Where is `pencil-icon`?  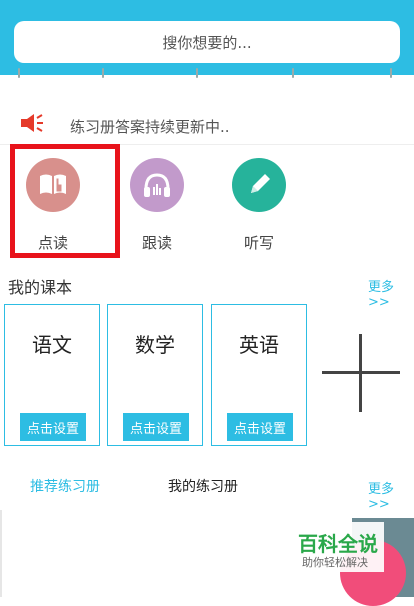 pencil-icon is located at coordinates (259, 185).